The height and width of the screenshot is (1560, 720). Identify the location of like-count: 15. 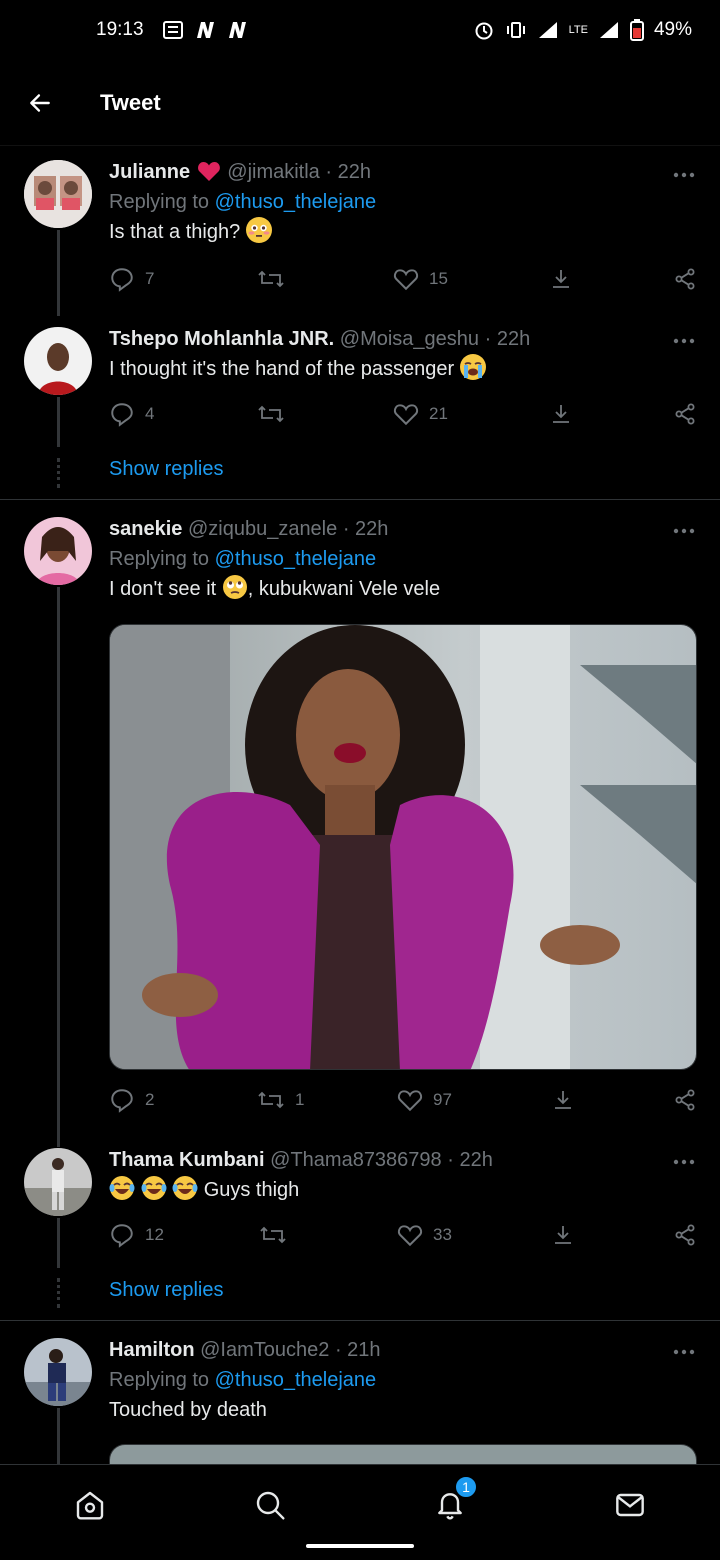
(438, 278).